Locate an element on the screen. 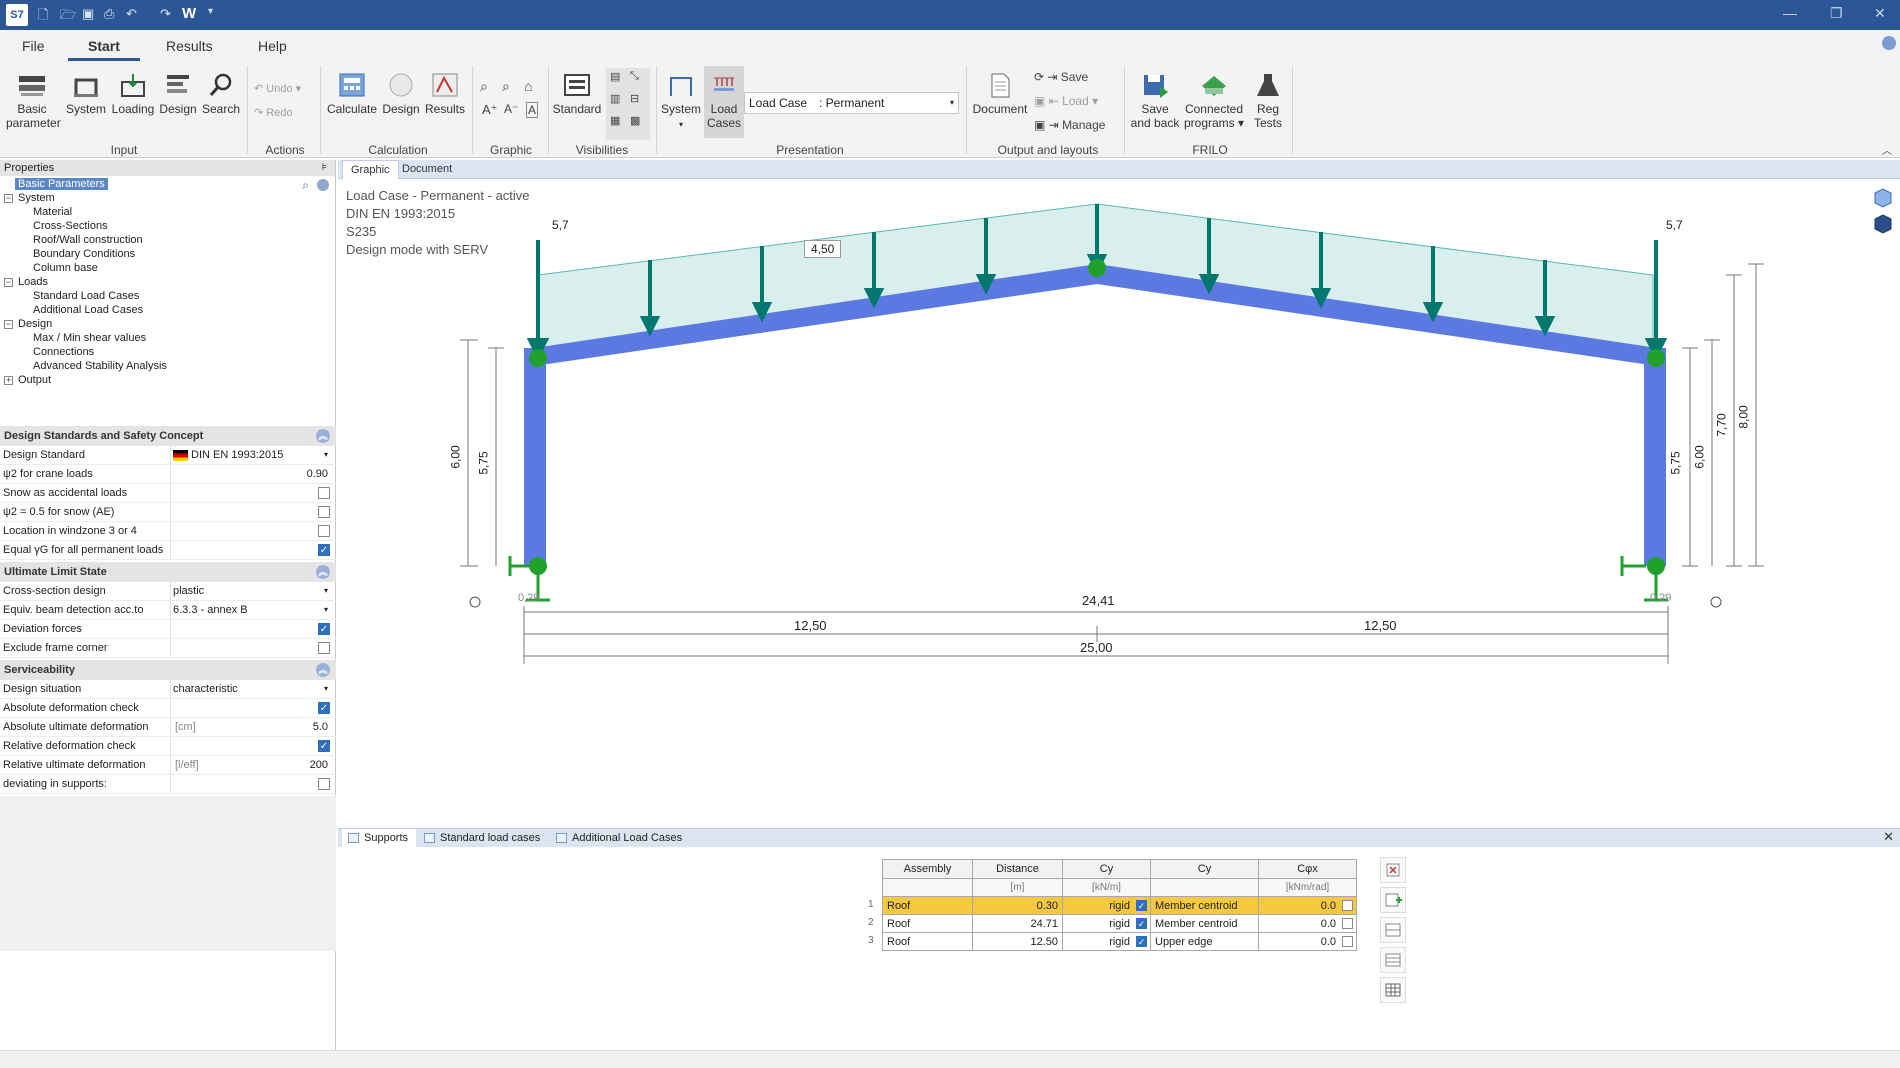 The image size is (1900, 1068). expand-loads-icon: − is located at coordinates (8, 282).